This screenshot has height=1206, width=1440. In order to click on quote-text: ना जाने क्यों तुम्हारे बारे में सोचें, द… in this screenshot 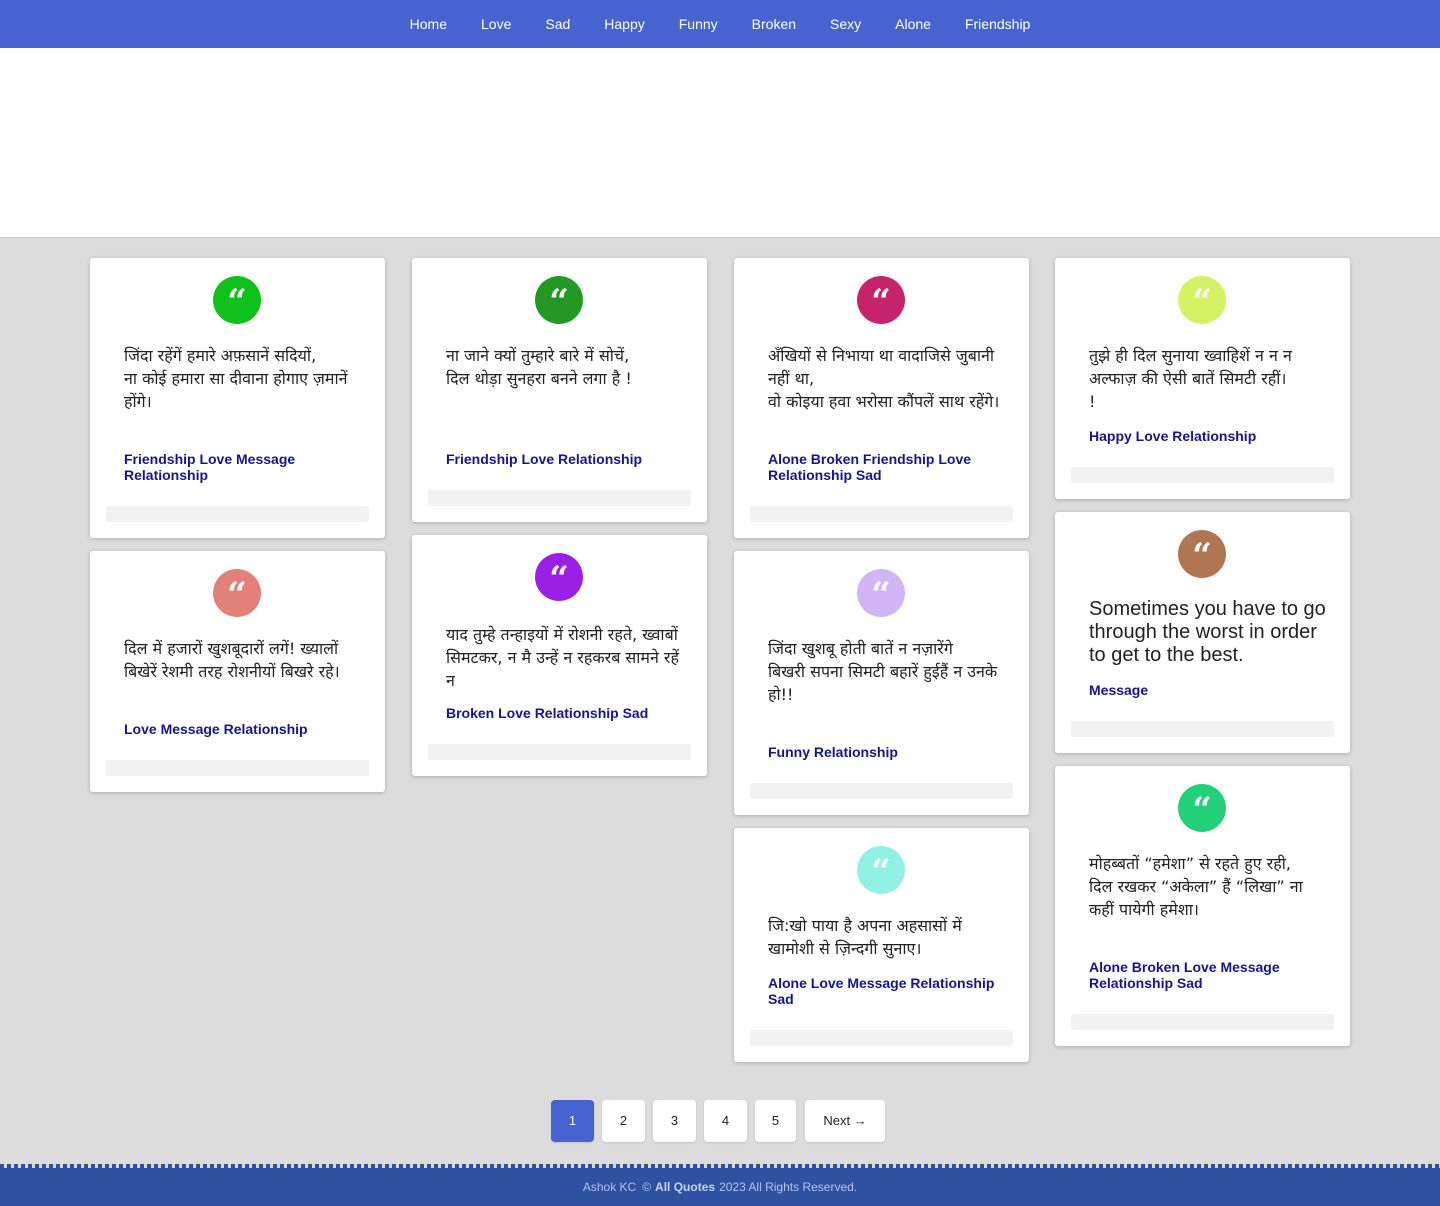, I will do `click(539, 367)`.